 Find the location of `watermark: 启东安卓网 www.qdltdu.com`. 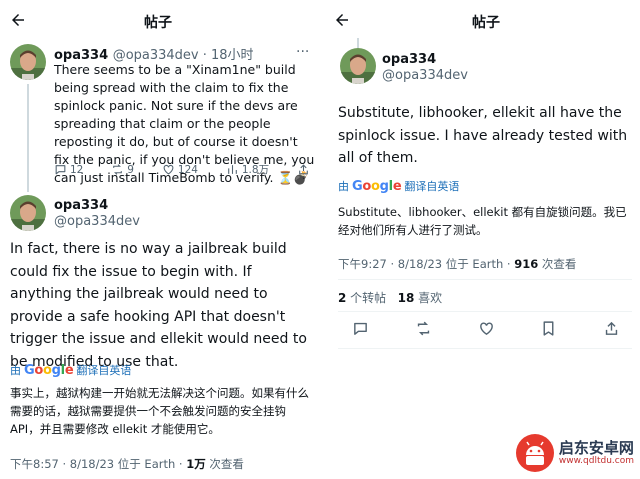

watermark: 启东安卓网 www.qdltdu.com is located at coordinates (574, 453).